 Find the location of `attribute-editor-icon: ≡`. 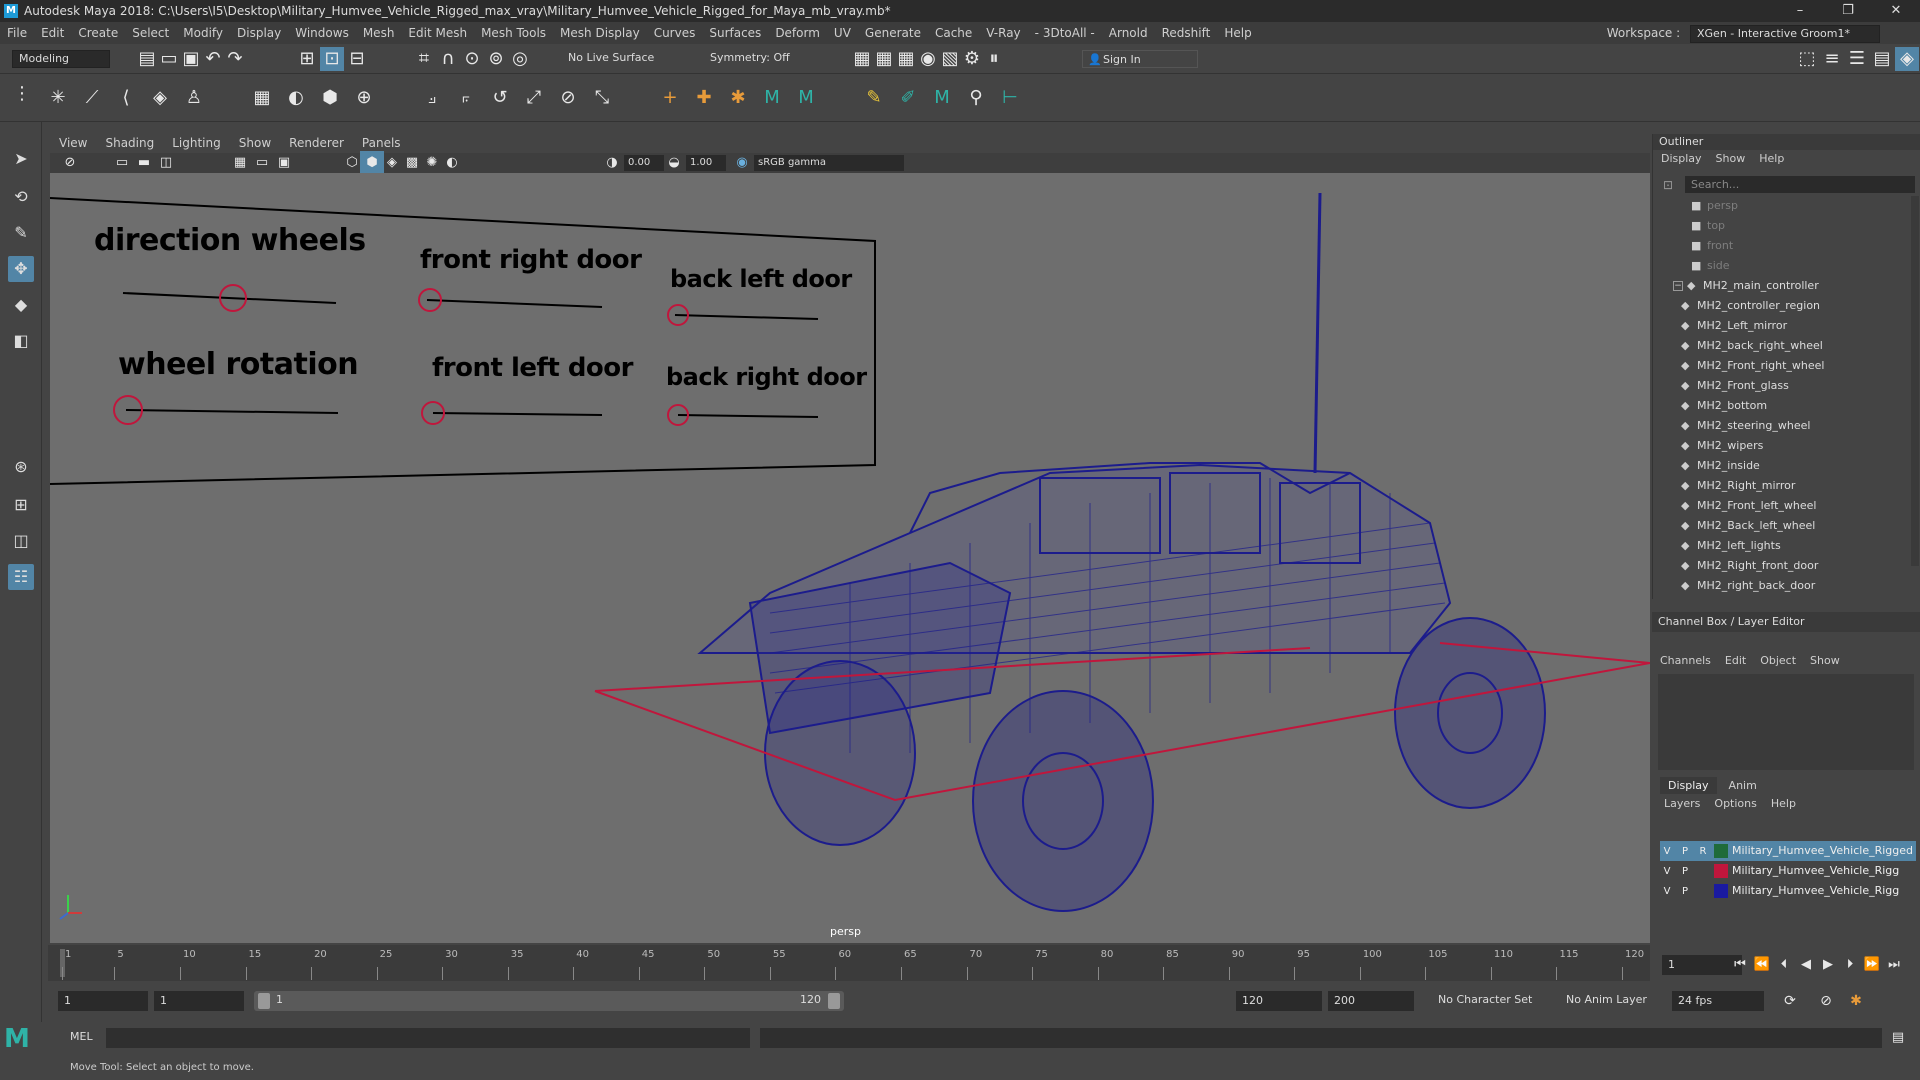

attribute-editor-icon: ≡ is located at coordinates (1832, 59).